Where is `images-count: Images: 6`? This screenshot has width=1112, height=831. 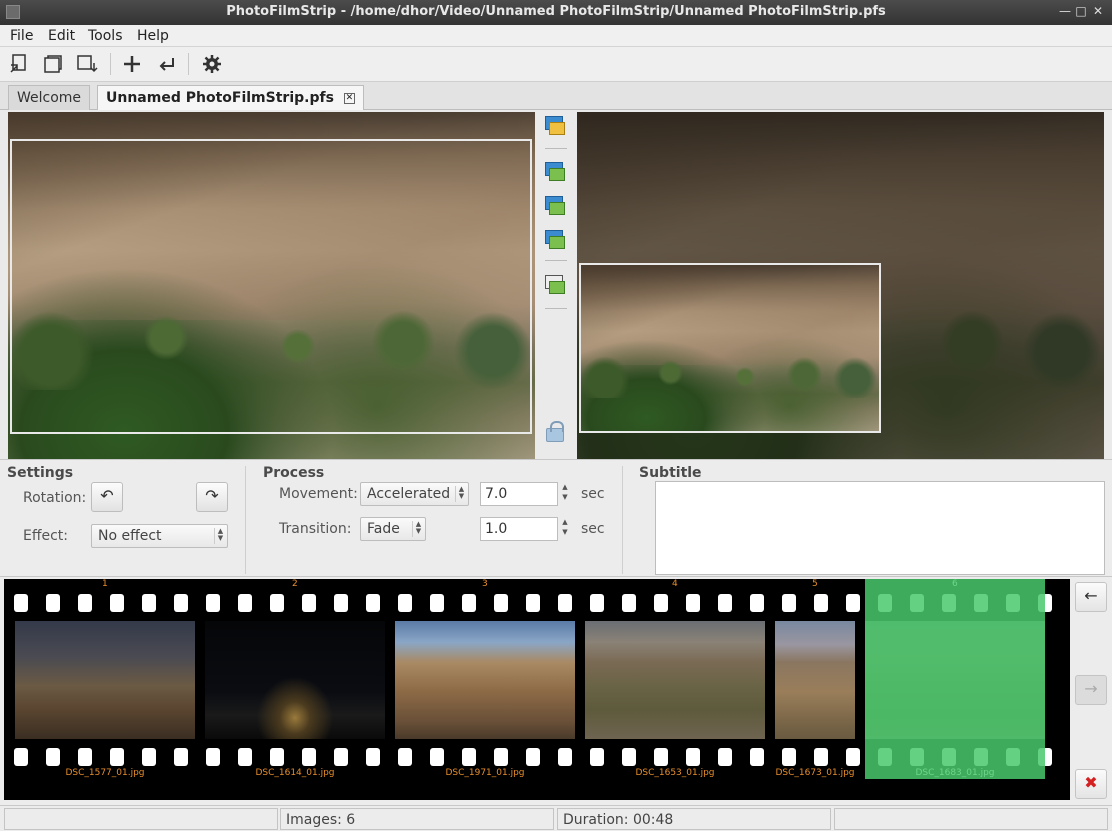
images-count: Images: 6 is located at coordinates (417, 819).